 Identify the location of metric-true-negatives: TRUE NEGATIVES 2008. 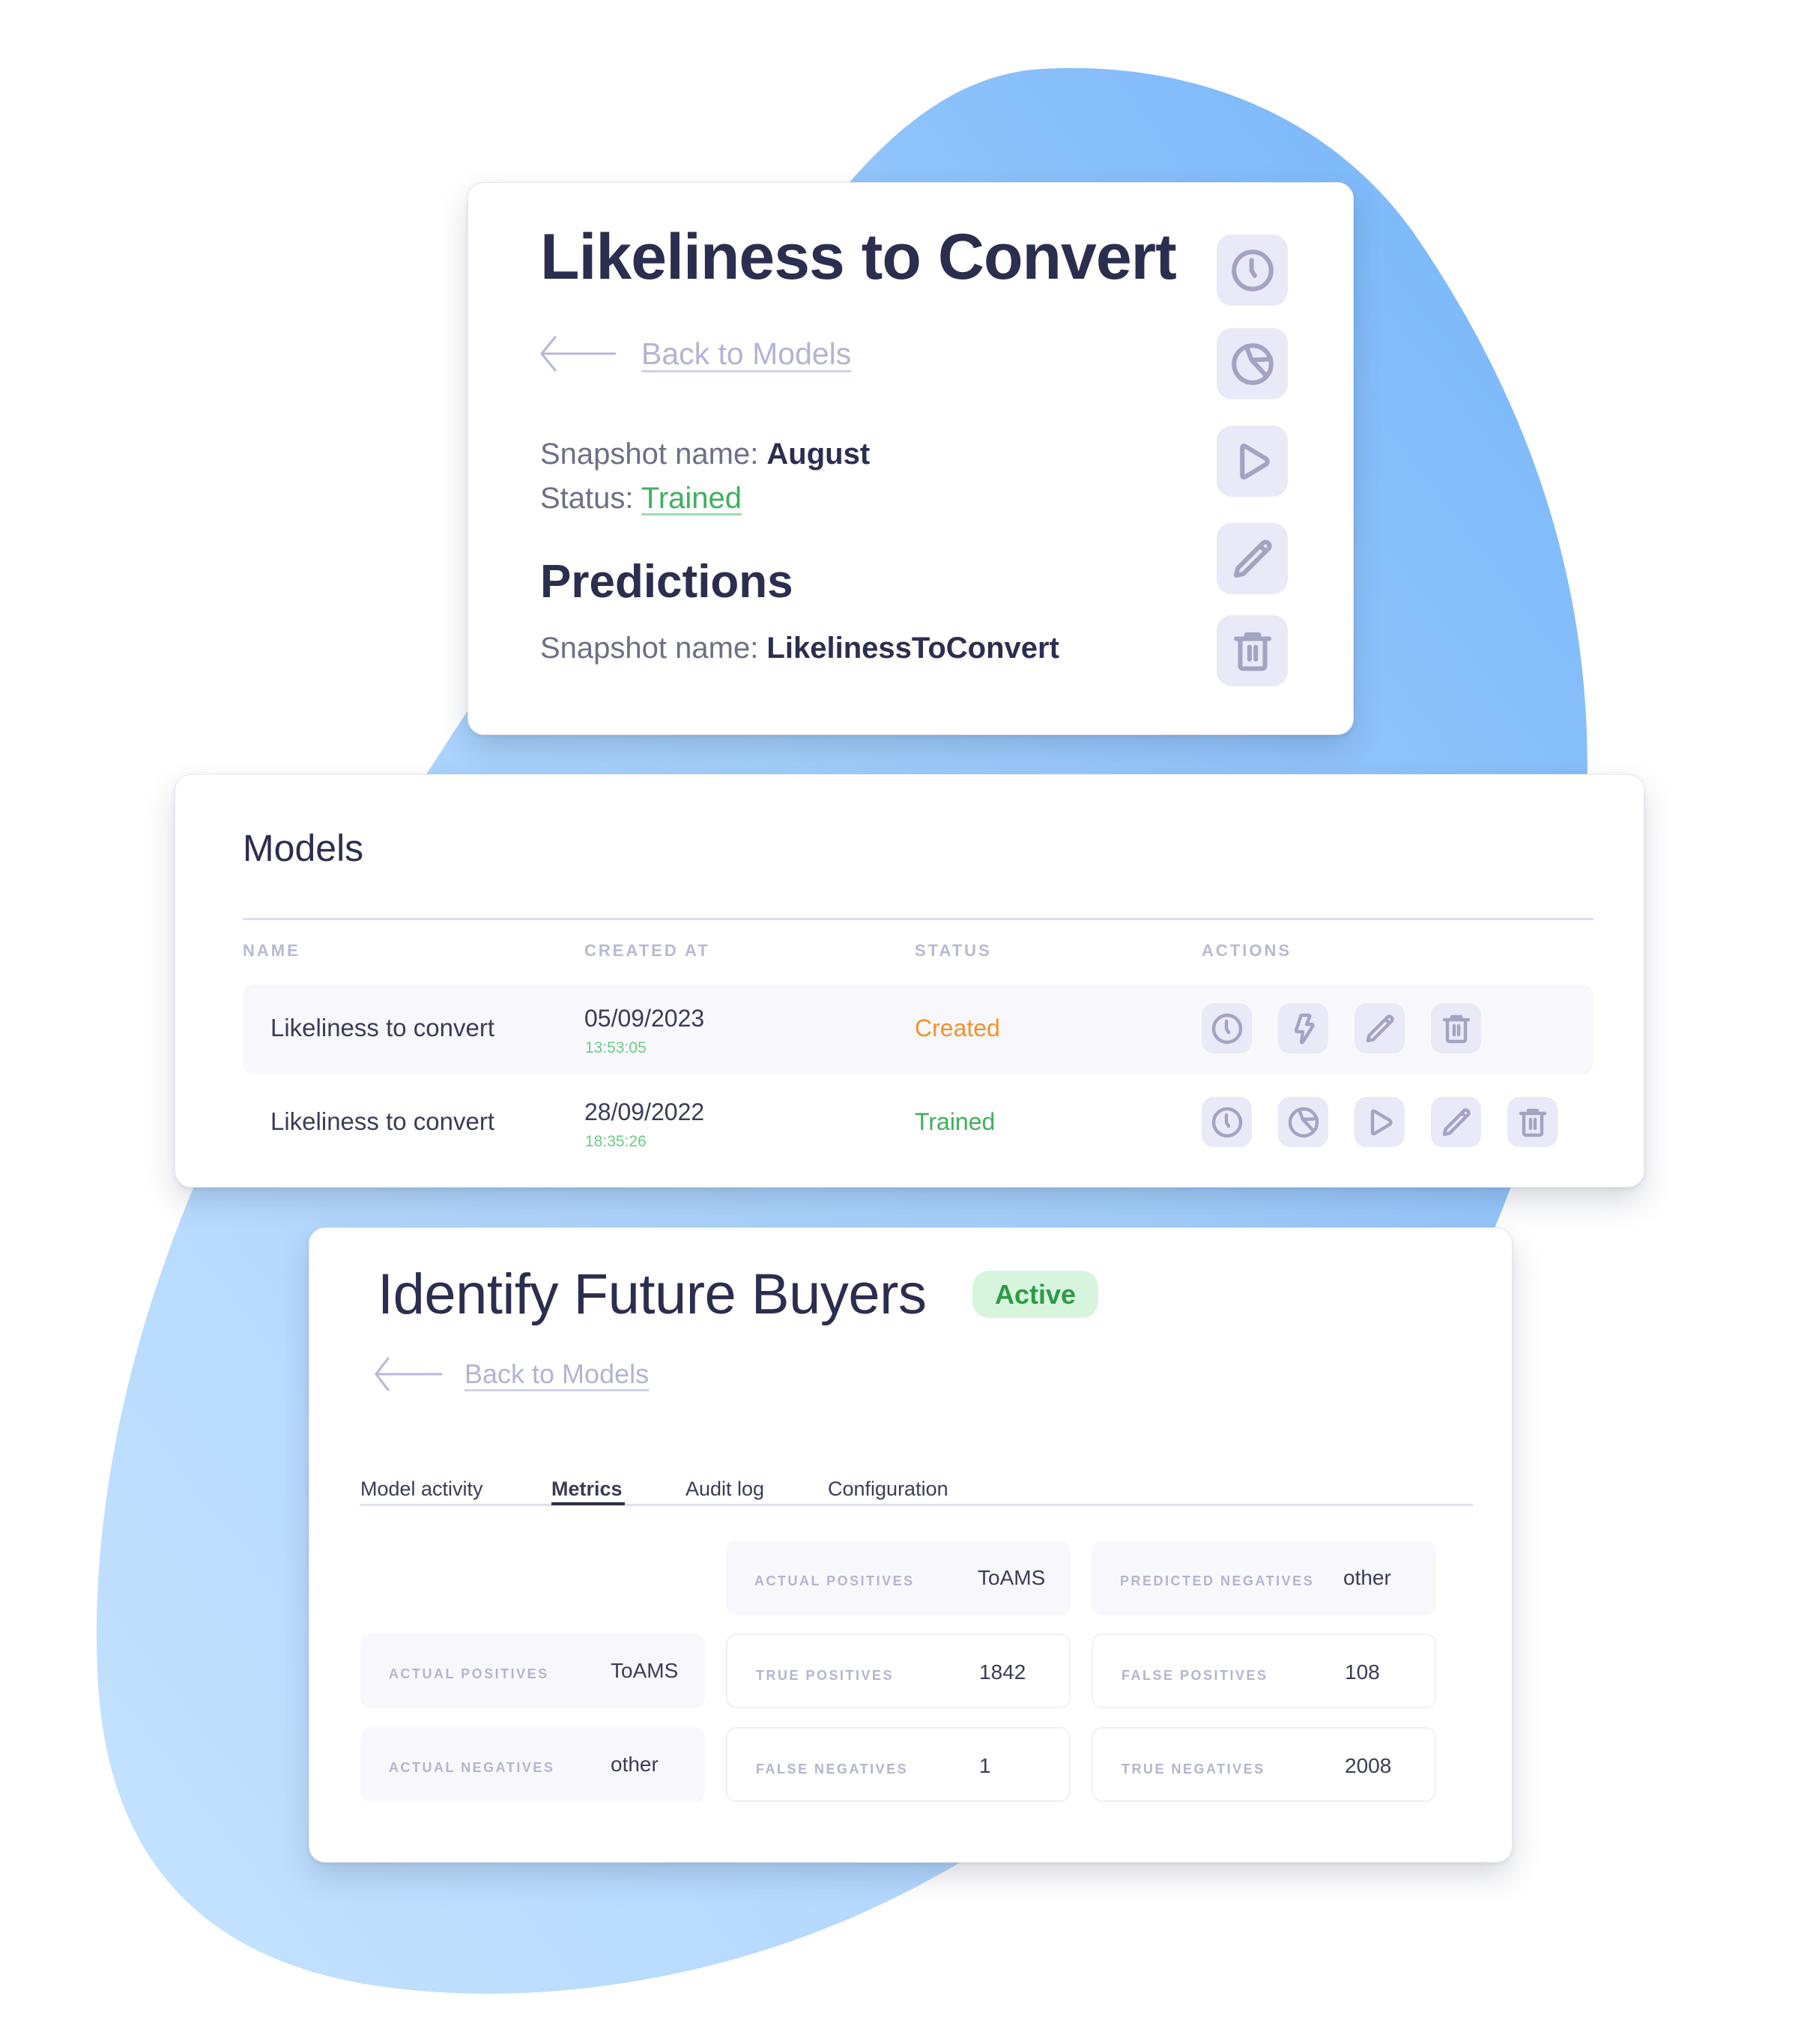
(1264, 1764).